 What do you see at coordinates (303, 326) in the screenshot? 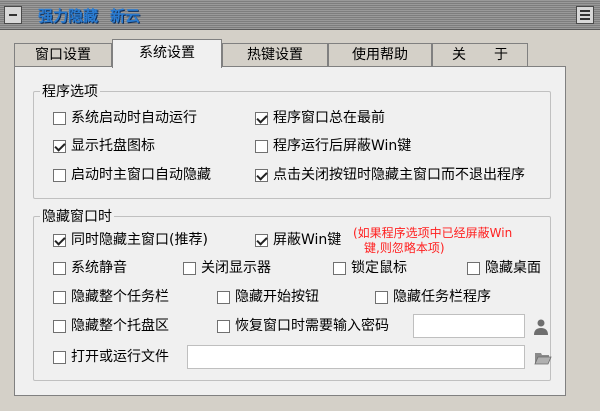
I see `checkbox-require-password: 恢复窗口时需要输入密码` at bounding box center [303, 326].